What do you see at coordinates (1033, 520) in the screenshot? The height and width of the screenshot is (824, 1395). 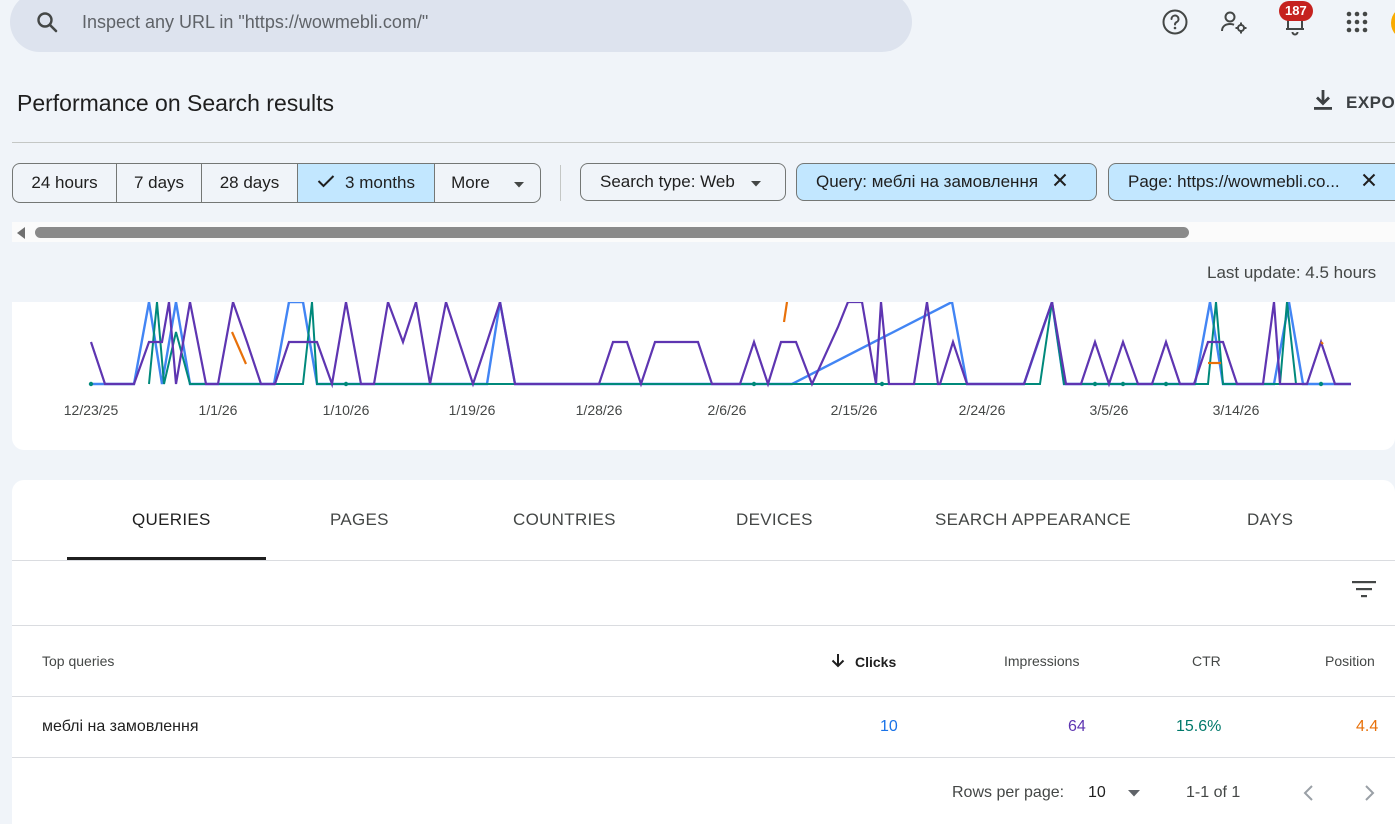 I see `tab-search-appearance: SEARCH APPEARANCE` at bounding box center [1033, 520].